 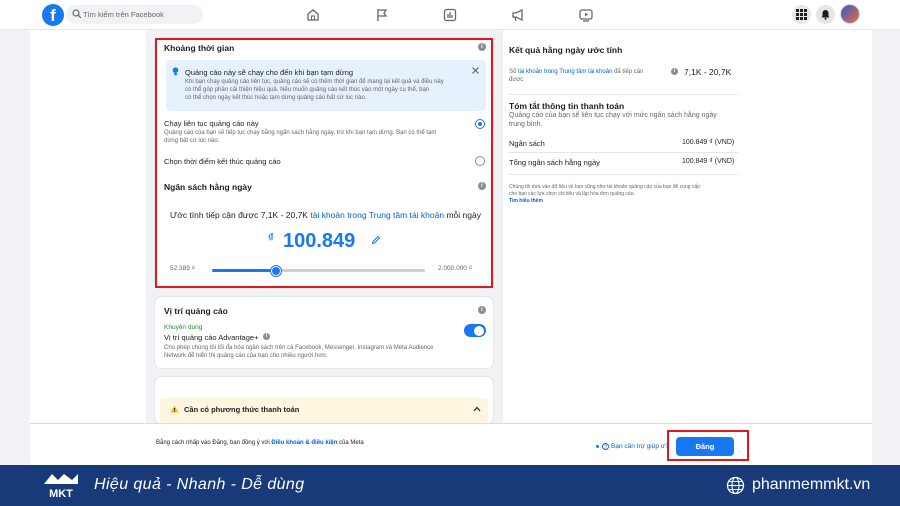 I want to click on summary-desc: trung bình., so click(x=526, y=124).